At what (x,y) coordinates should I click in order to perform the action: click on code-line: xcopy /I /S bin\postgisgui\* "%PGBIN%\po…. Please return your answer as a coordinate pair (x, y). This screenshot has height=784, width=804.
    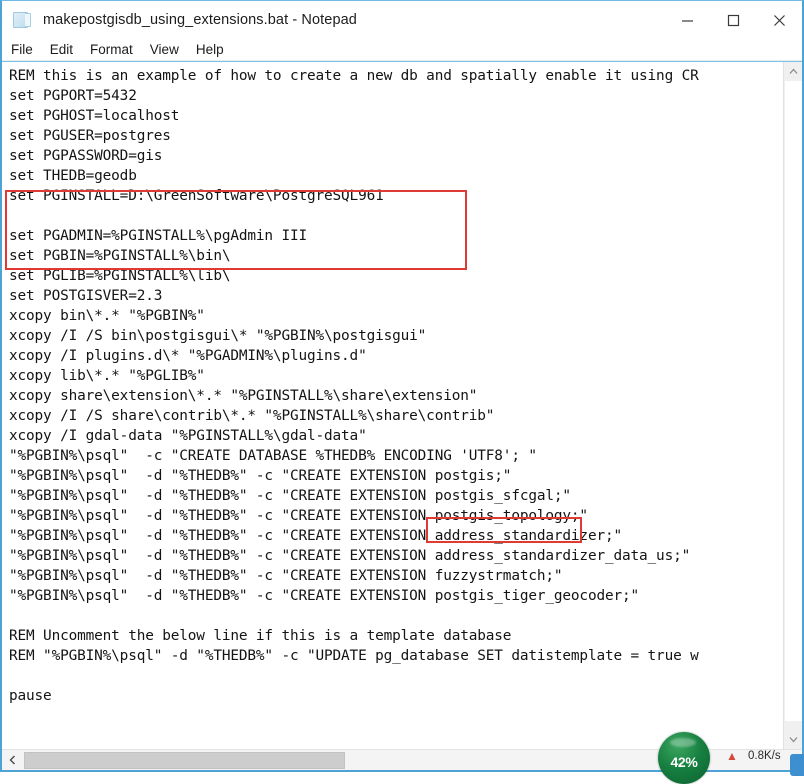
    Looking at the image, I should click on (218, 336).